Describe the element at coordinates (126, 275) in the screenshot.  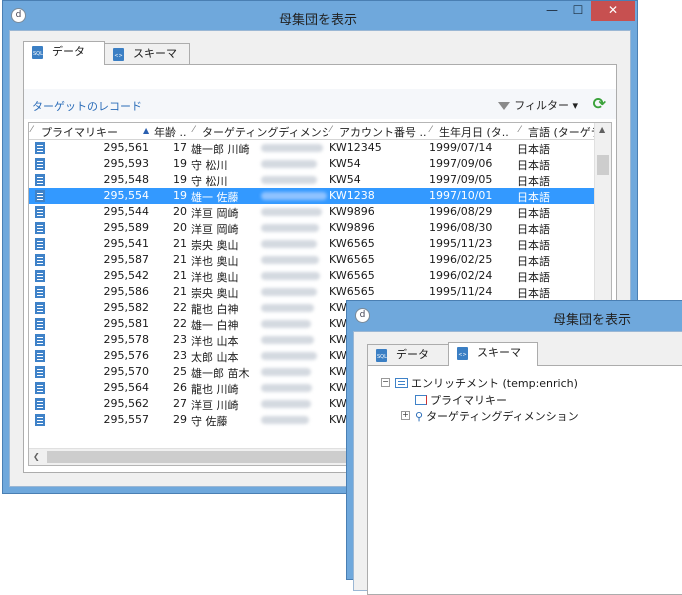
I see `cell-primary-key: 295,542` at that location.